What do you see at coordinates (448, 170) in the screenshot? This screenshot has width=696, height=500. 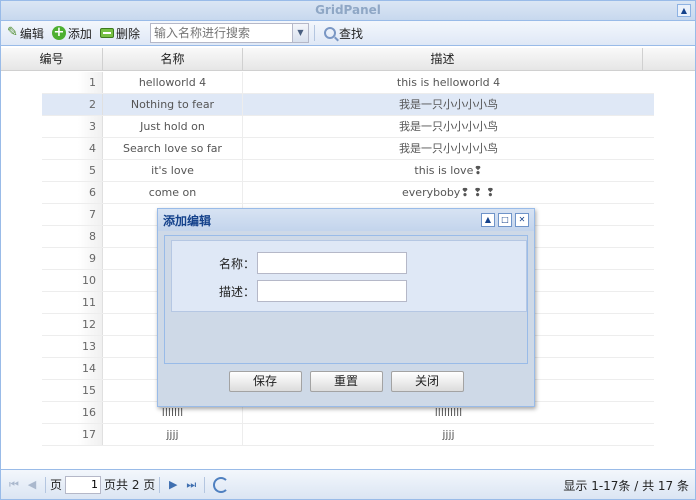 I see `desc-cell: this is love❢` at bounding box center [448, 170].